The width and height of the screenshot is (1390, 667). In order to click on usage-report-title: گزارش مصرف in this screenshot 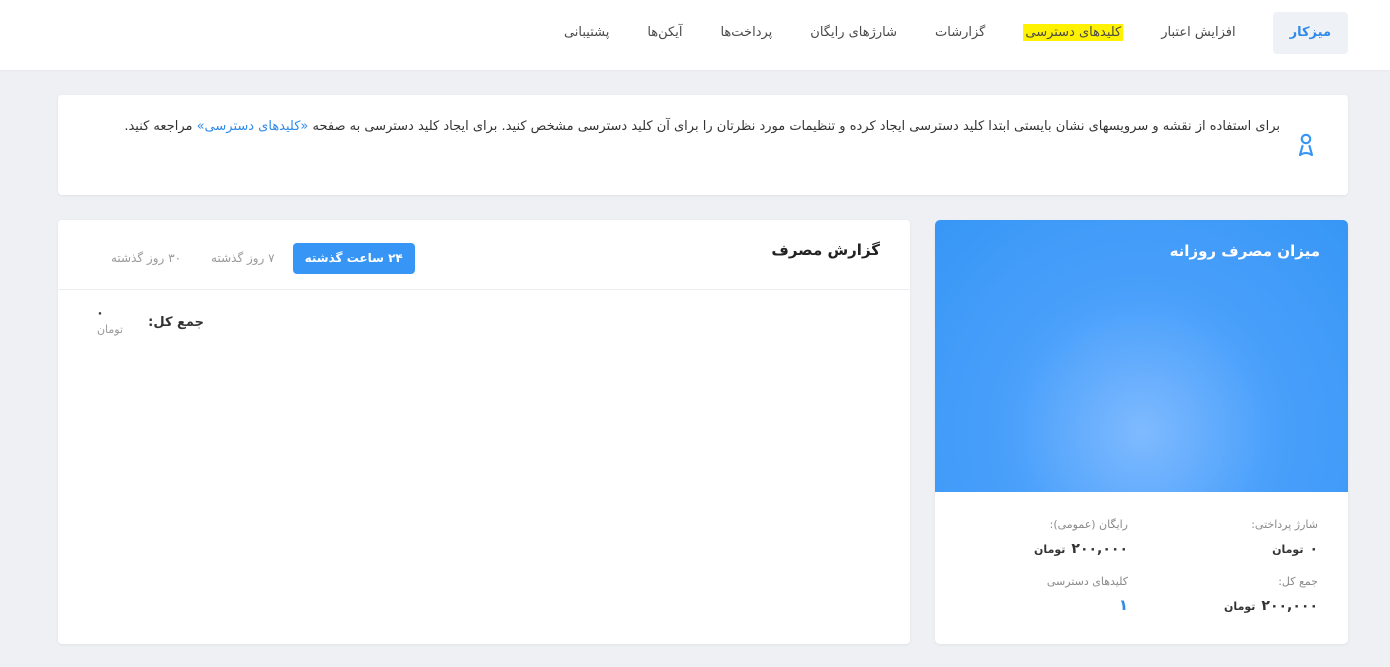, I will do `click(825, 250)`.